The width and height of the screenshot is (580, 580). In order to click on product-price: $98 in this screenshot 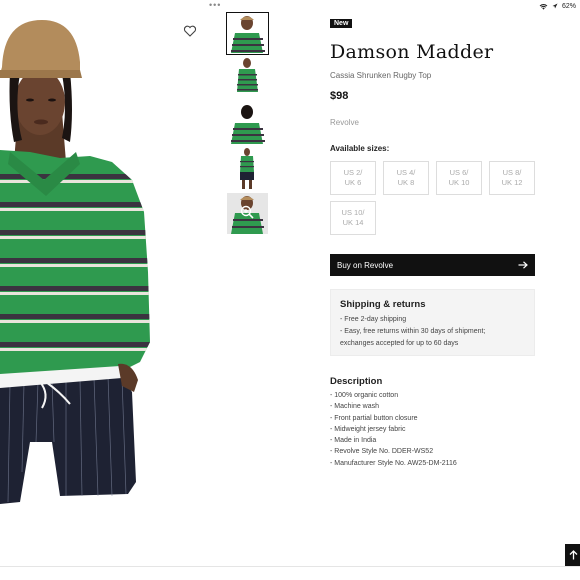, I will do `click(339, 96)`.